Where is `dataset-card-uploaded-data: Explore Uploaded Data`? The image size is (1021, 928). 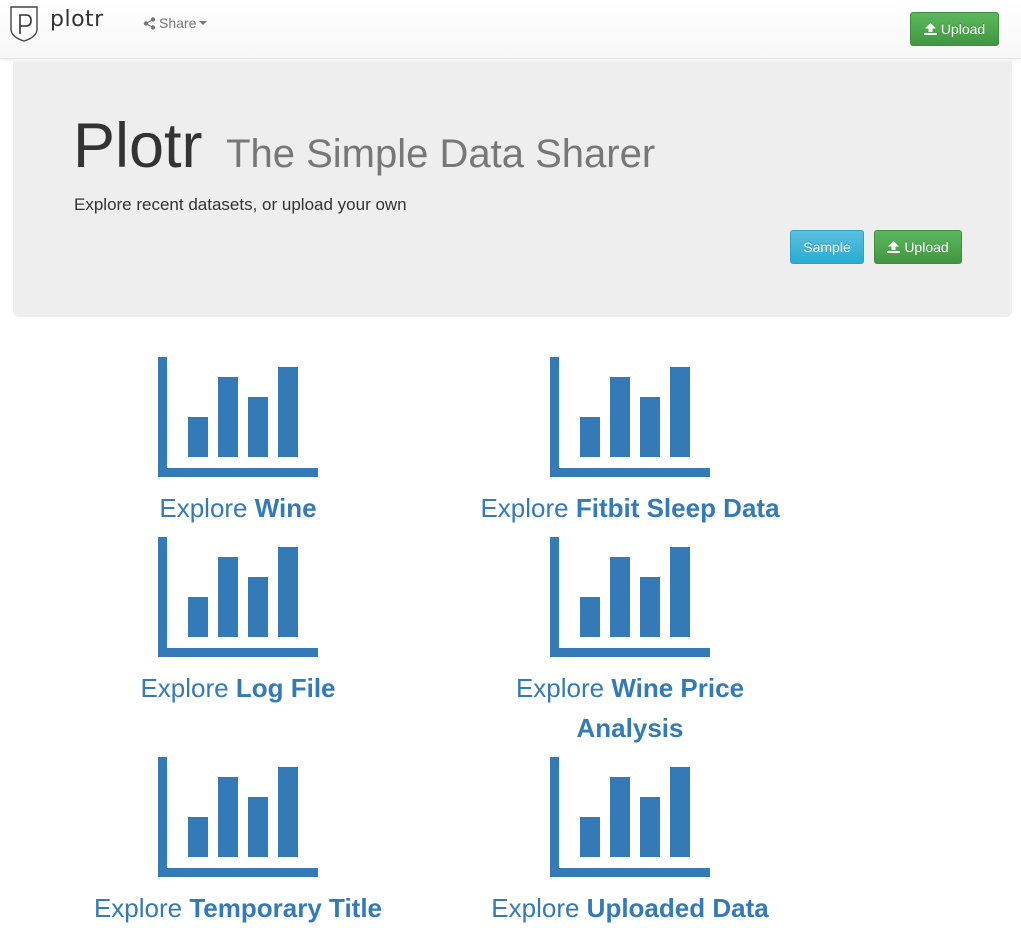
dataset-card-uploaded-data: Explore Uploaded Data is located at coordinates (630, 842).